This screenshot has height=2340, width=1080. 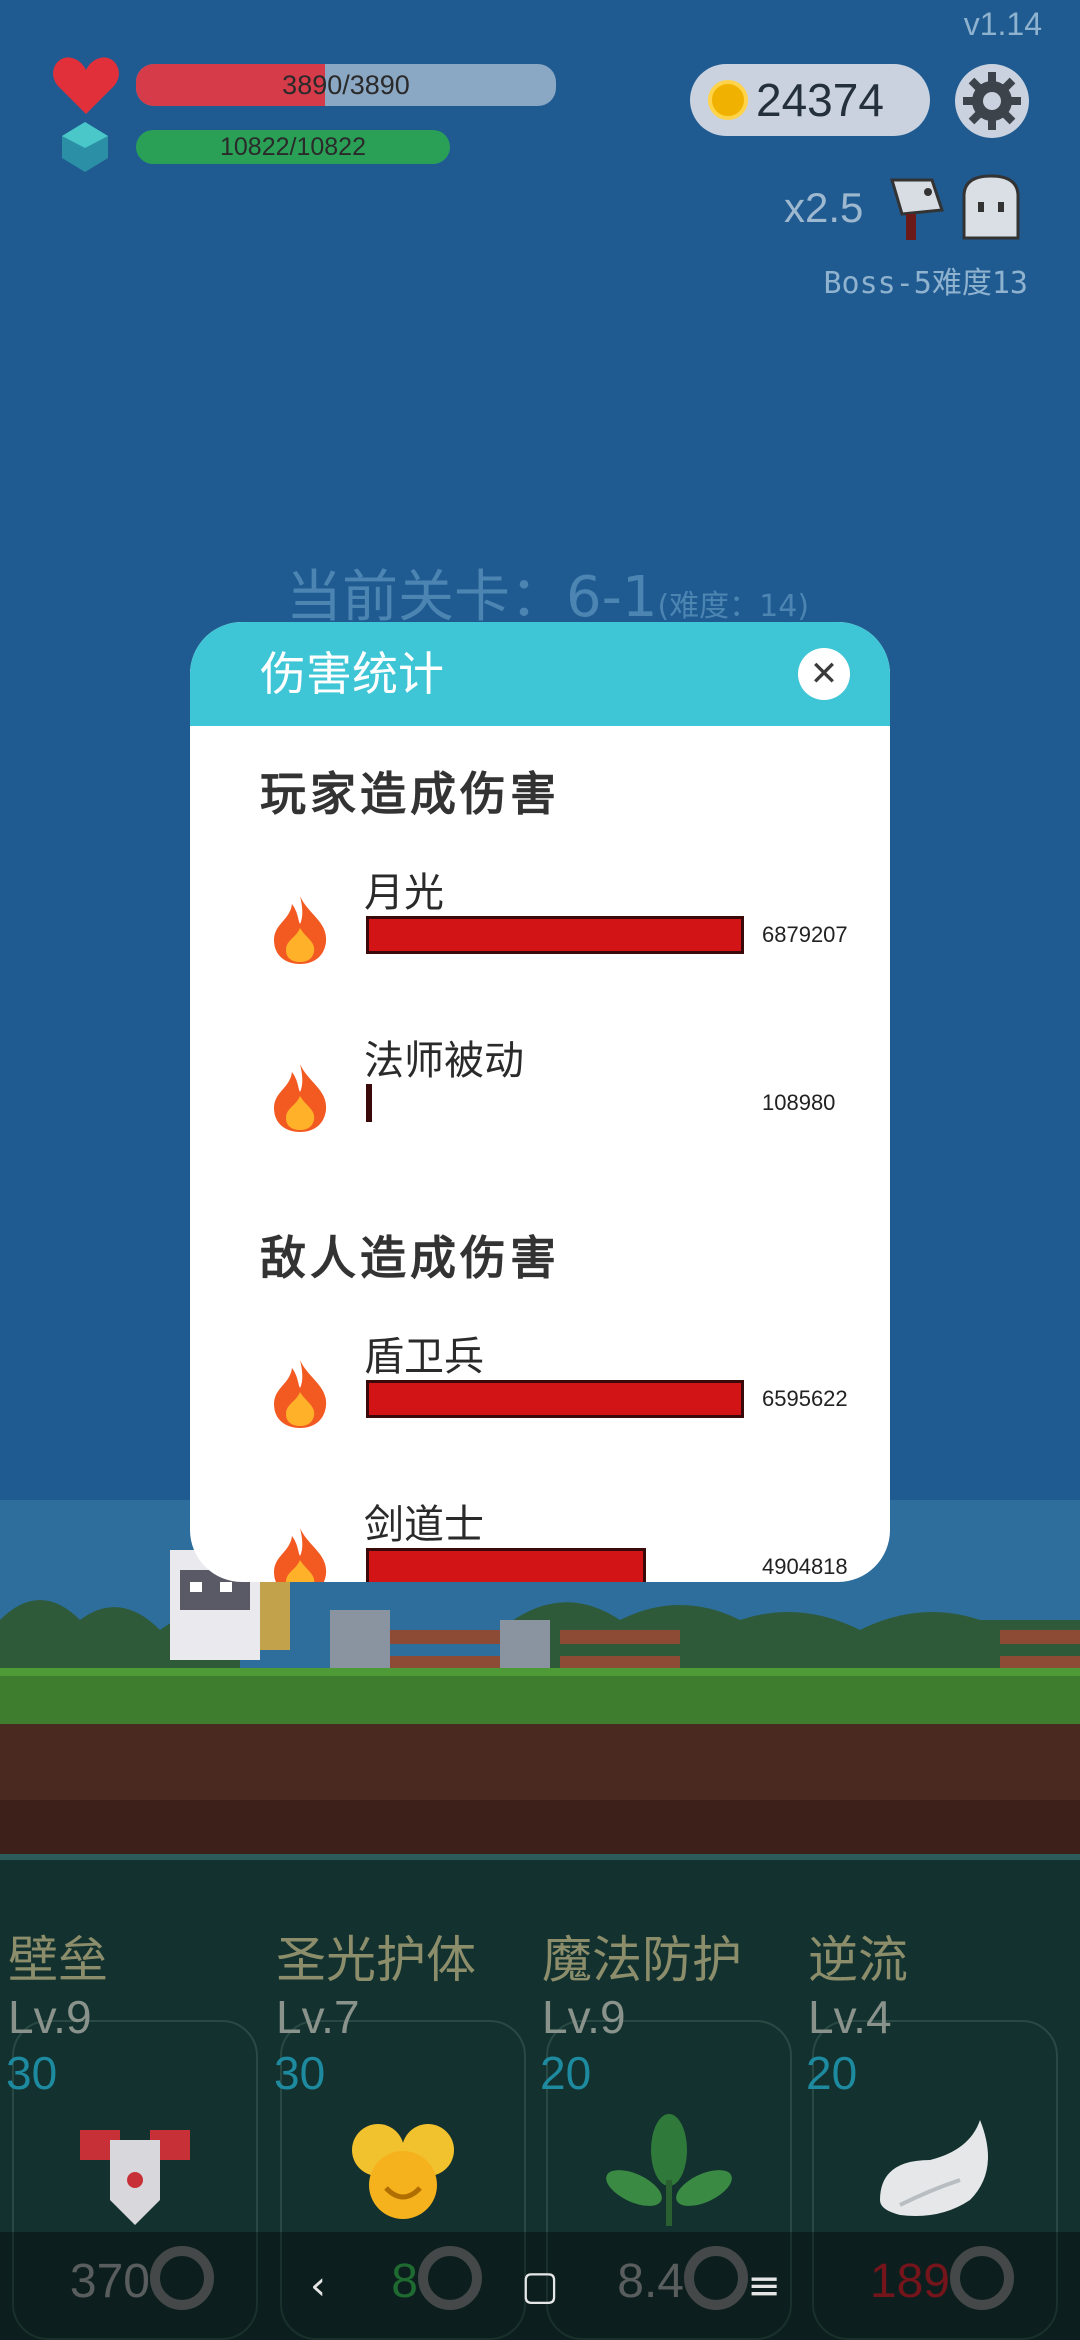 I want to click on skill-name: 壁垒, so click(x=58, y=1960).